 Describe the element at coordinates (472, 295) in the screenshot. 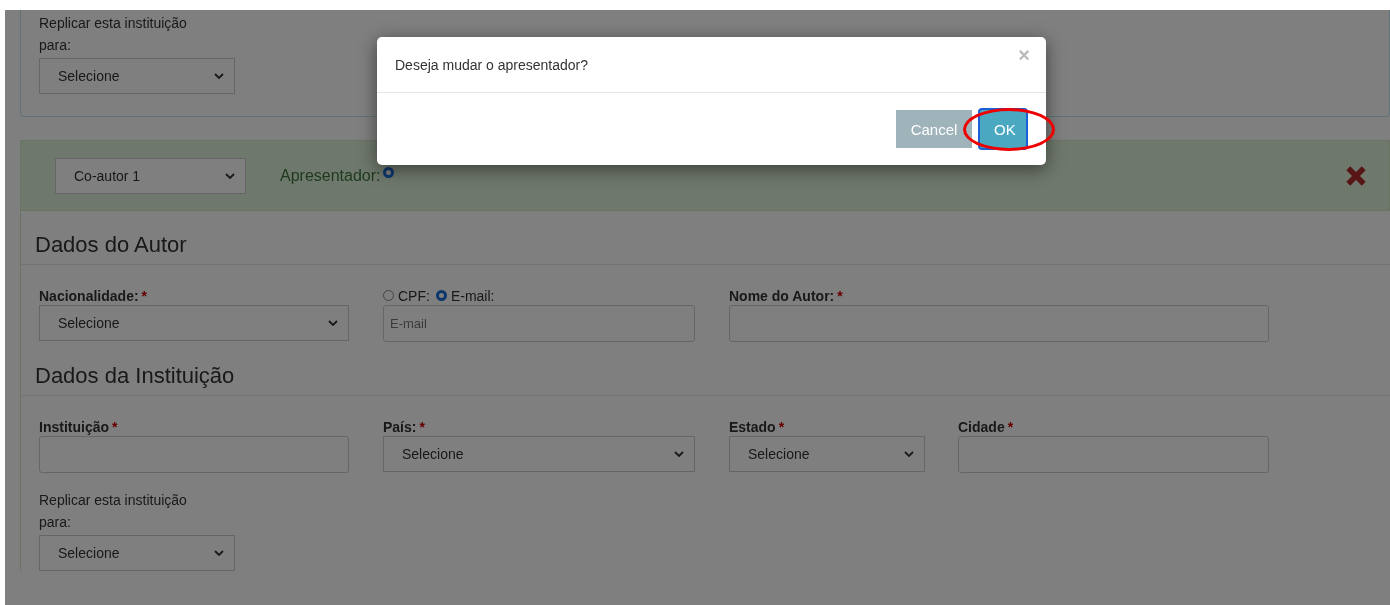

I see `radio-label: E-mail:` at that location.